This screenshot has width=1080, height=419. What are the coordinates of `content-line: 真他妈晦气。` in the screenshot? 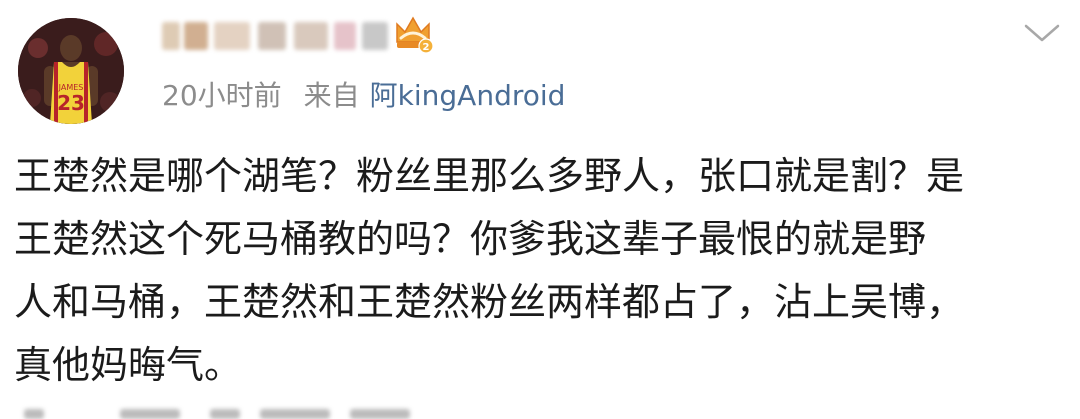 It's located at (128, 365).